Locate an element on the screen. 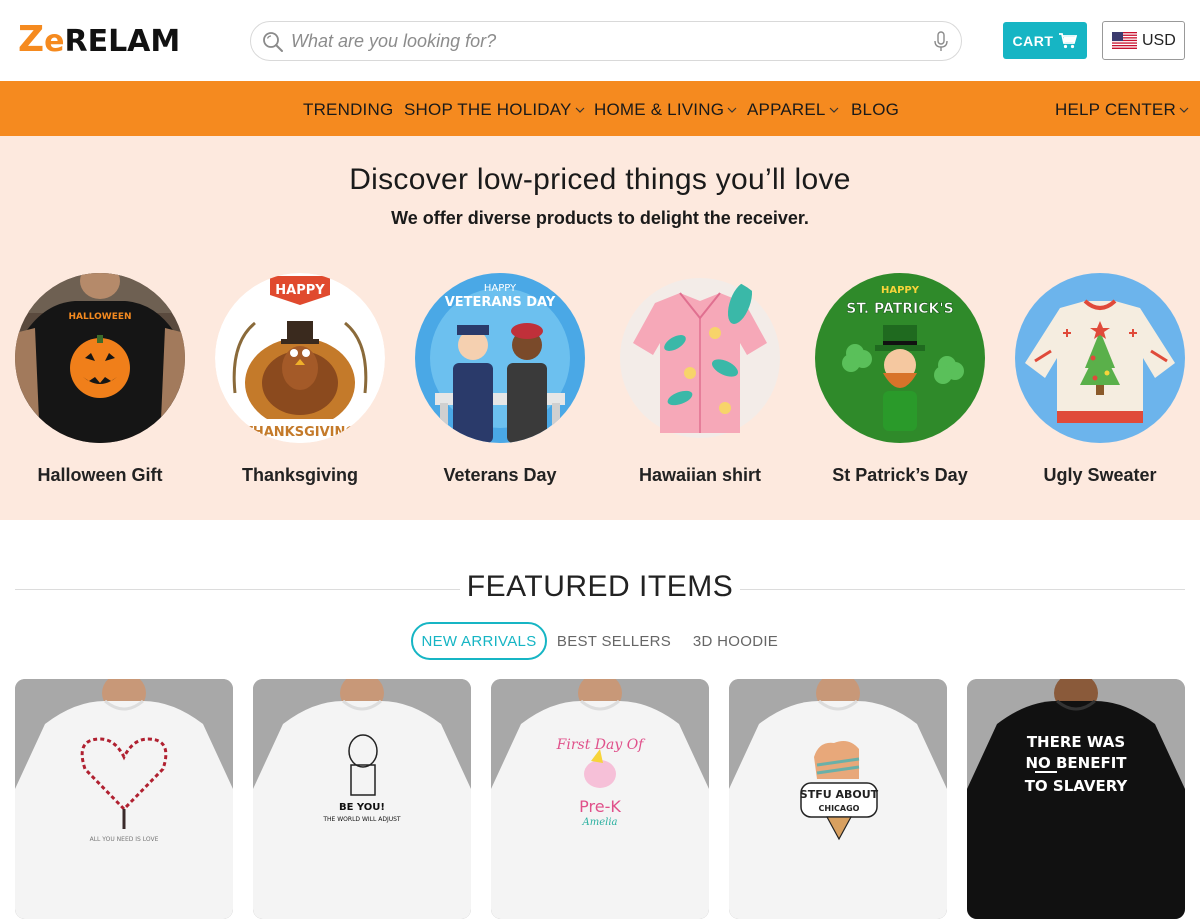 The height and width of the screenshot is (919, 1200). product-print-text-2: CHICAGO is located at coordinates (839, 808).